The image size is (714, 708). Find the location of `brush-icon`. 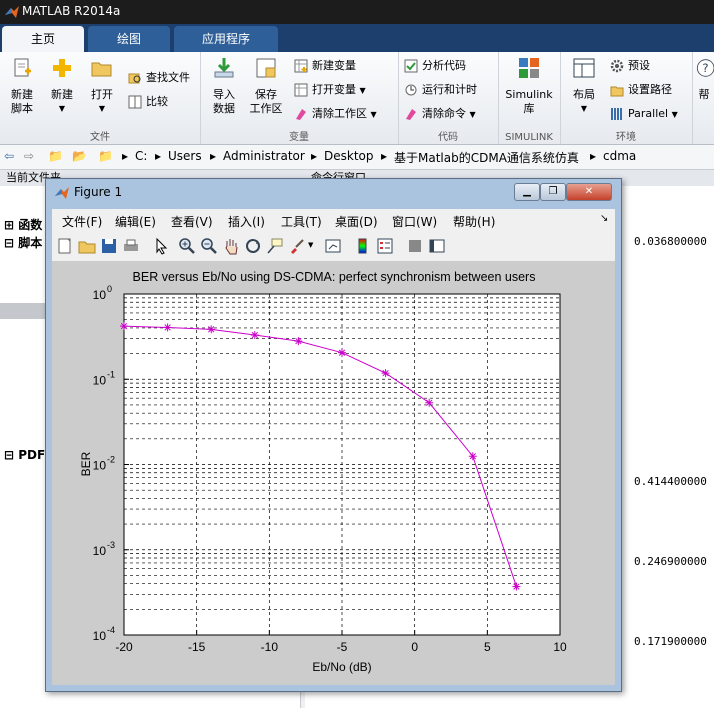

brush-icon is located at coordinates (297, 246).